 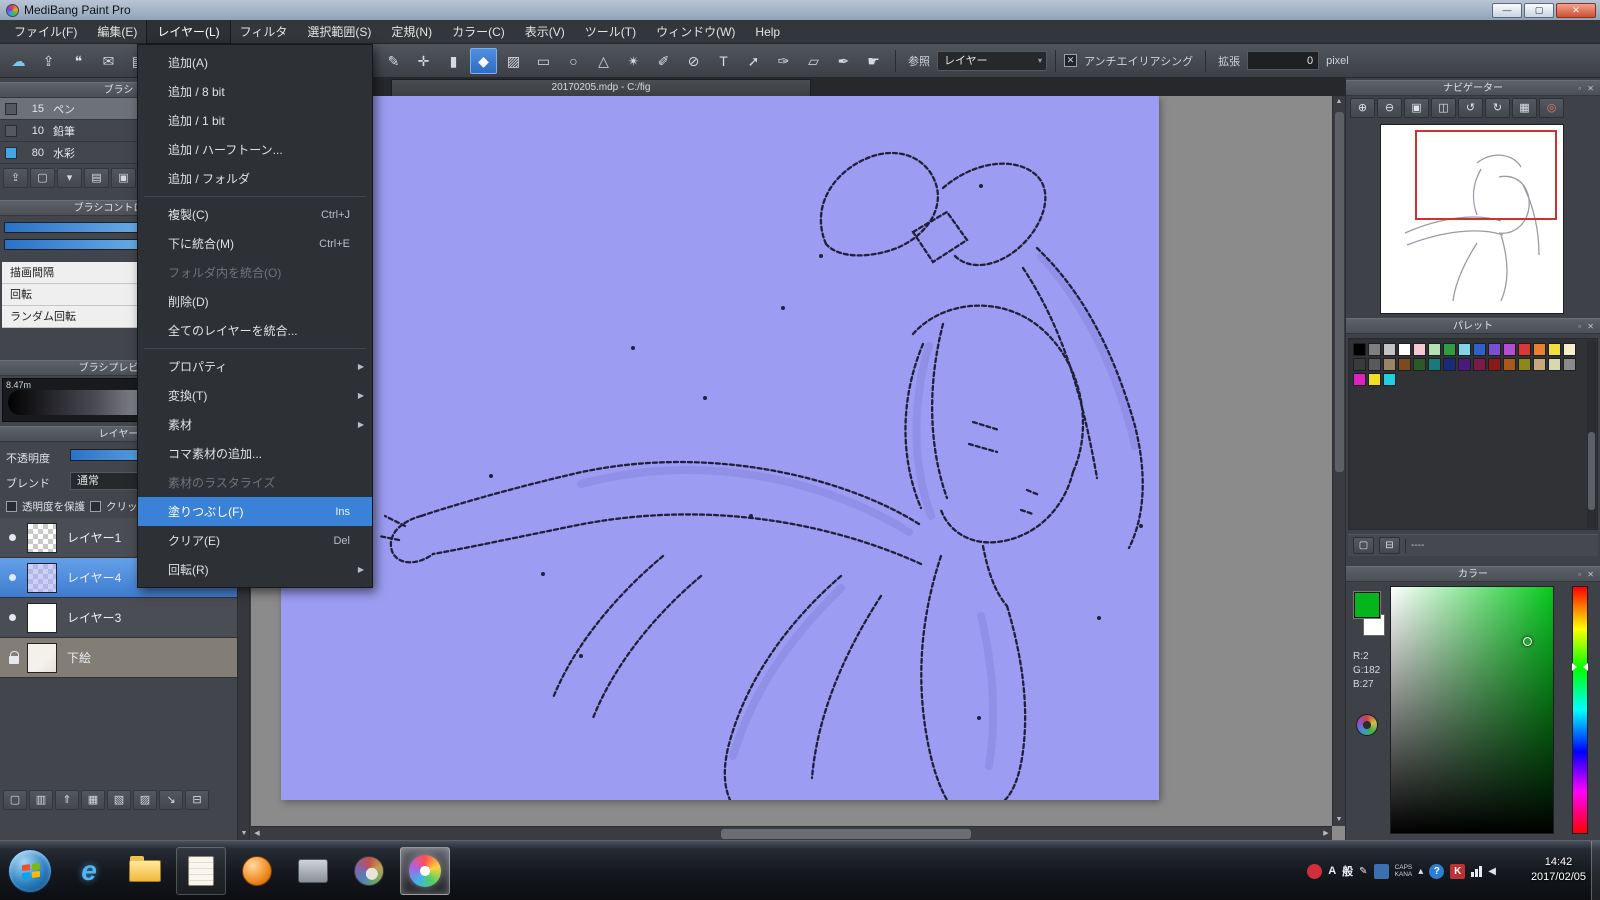 I want to click on fit-window-icon: ▣, so click(x=1416, y=108).